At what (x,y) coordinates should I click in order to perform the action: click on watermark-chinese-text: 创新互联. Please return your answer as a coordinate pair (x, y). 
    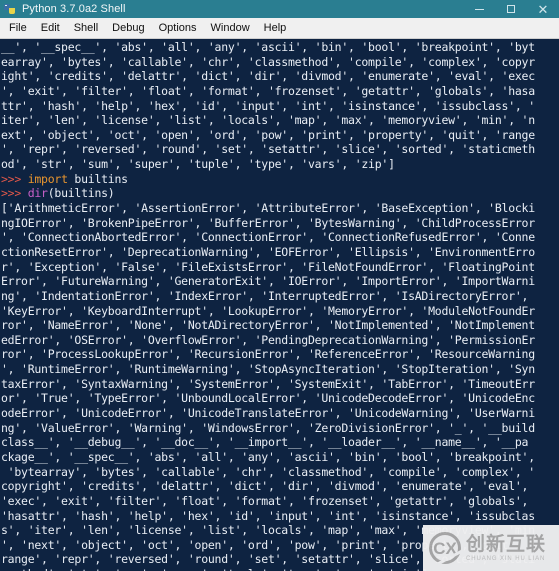
    Looking at the image, I should click on (506, 544).